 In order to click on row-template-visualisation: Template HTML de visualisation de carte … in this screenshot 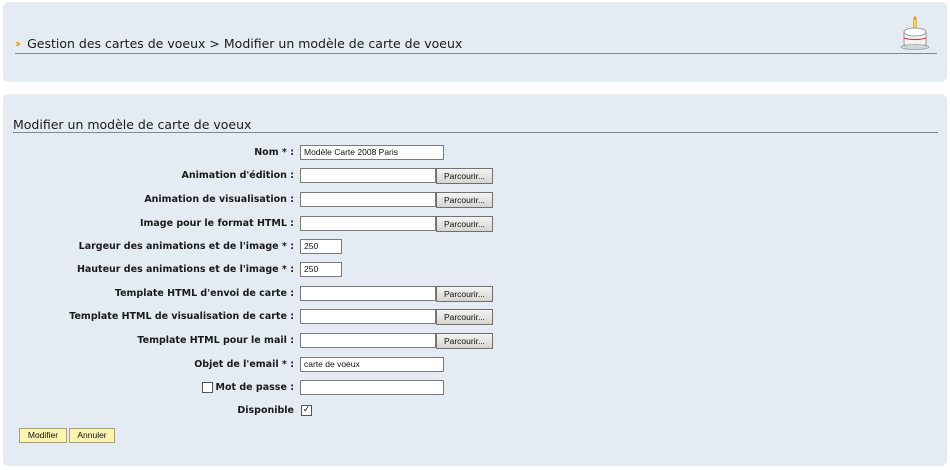, I will do `click(475, 317)`.